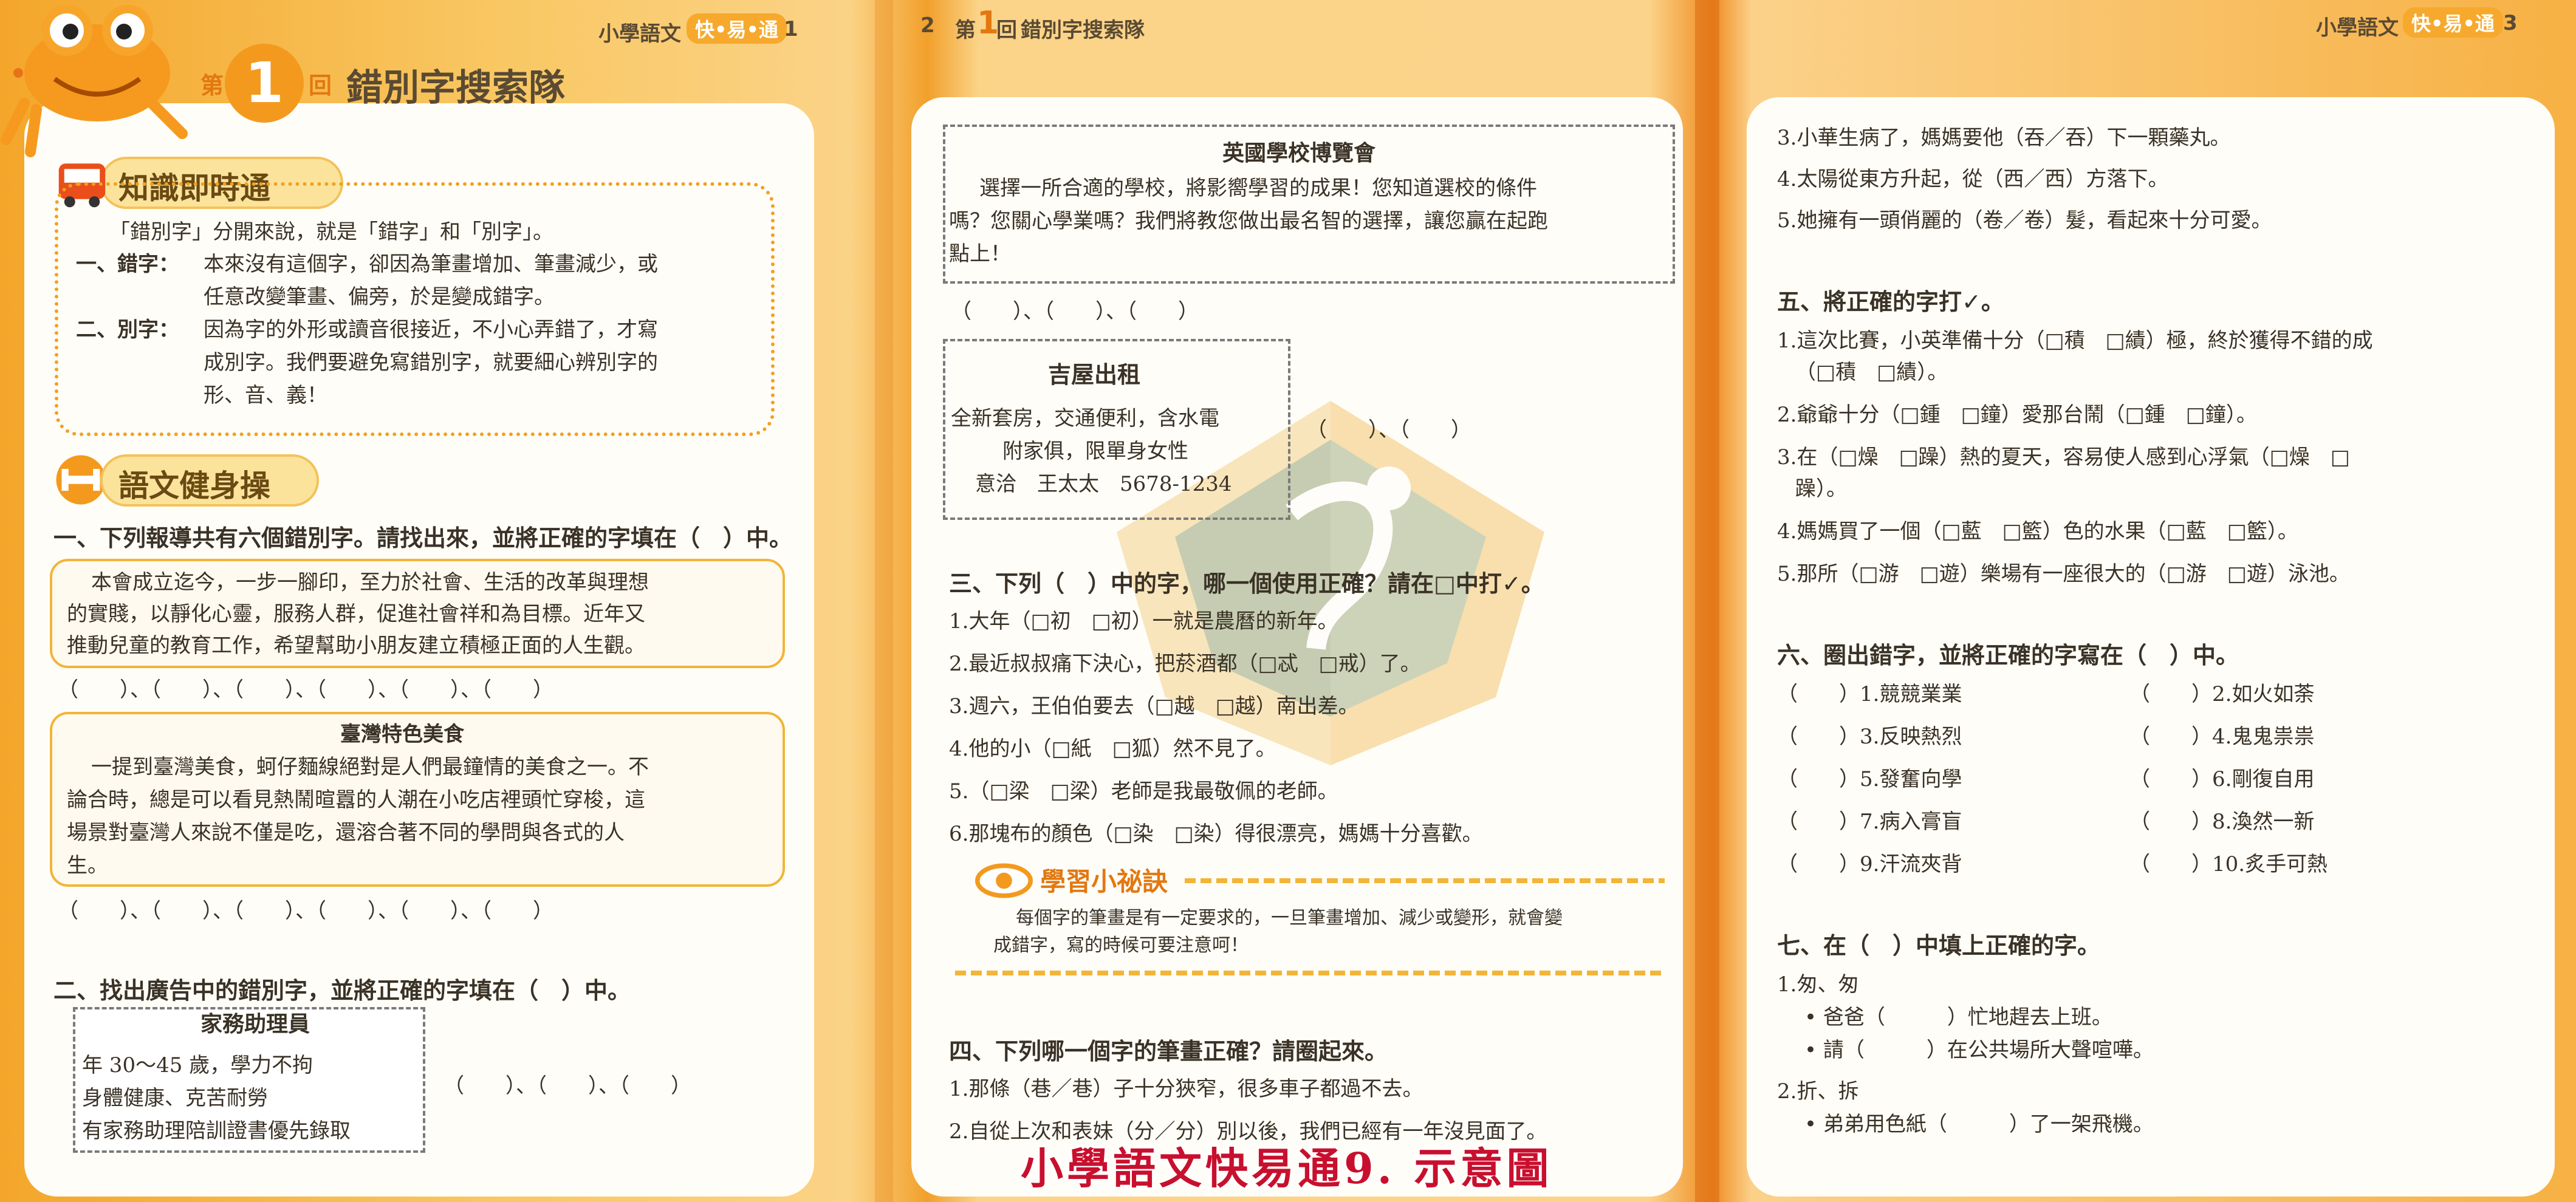 This screenshot has width=2576, height=1202. Describe the element at coordinates (1869, 694) in the screenshot. I see `q6-left-1: （ ）1.競競業業` at that location.